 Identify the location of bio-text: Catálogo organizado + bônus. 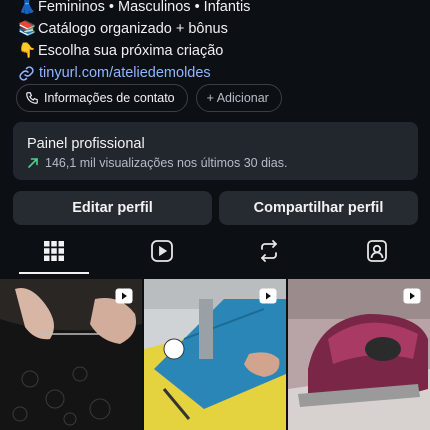
(133, 29).